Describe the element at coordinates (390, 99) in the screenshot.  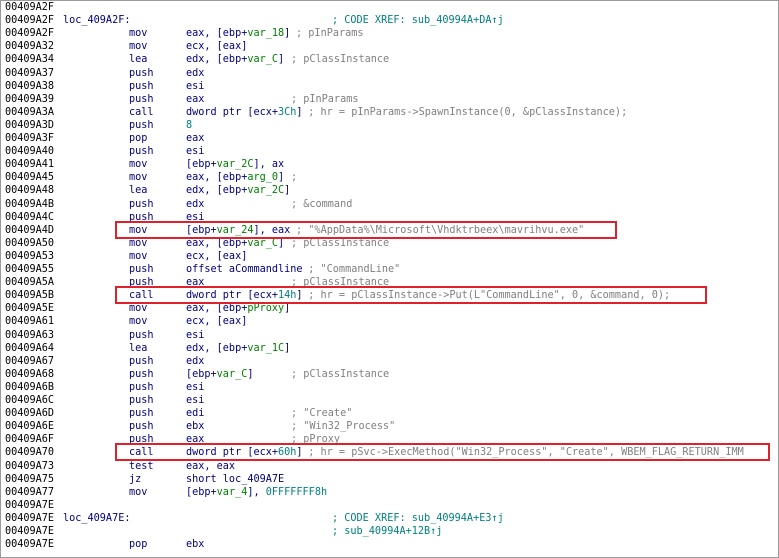
I see `code-line: 00409A39 push eax ; pInParams` at that location.